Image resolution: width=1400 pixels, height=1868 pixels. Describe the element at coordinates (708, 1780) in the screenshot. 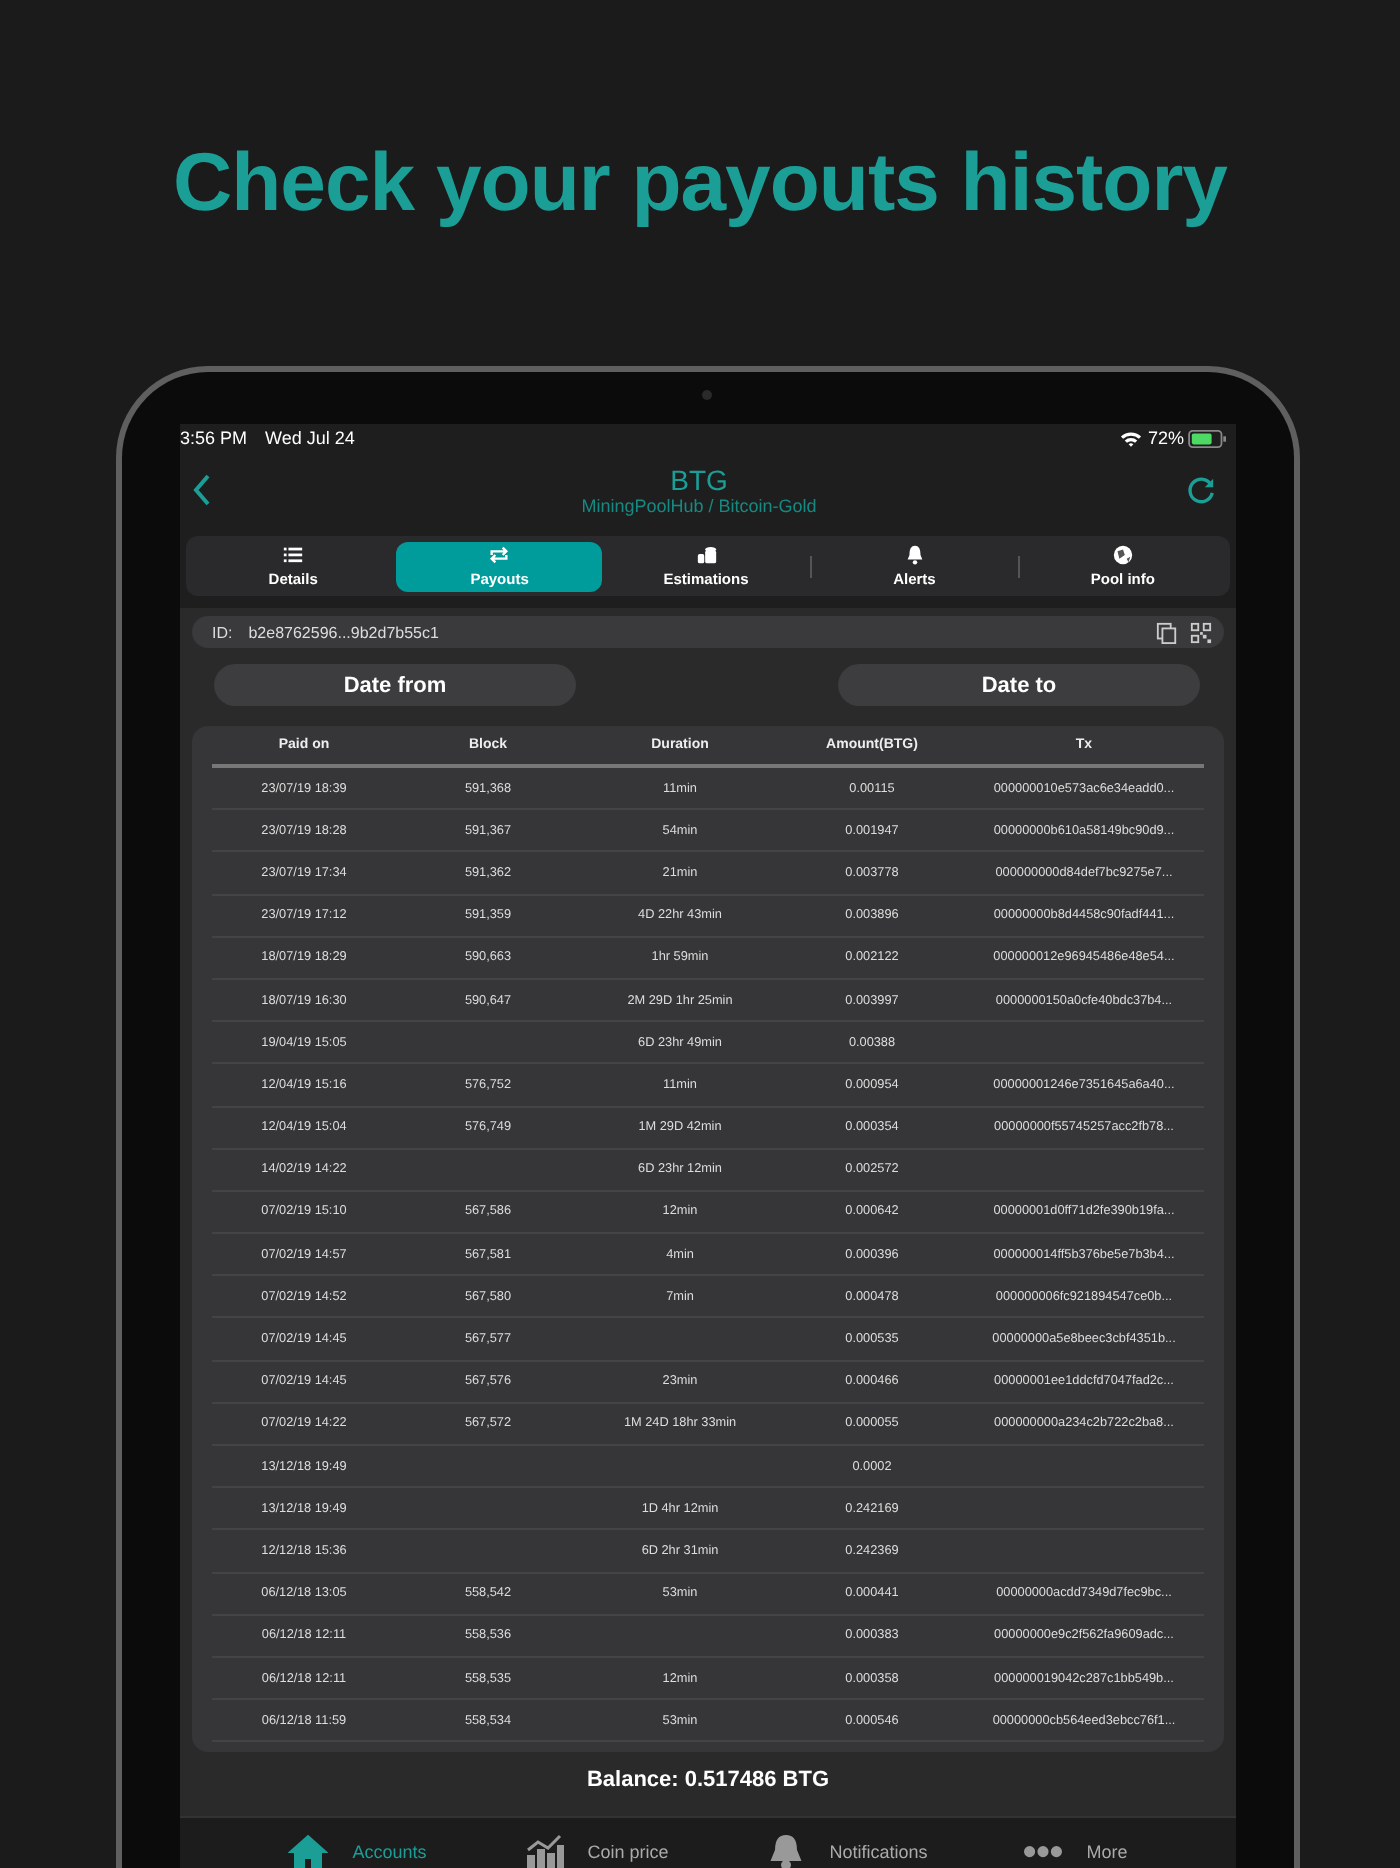

I see `balance-total: Balance: 0.517486 BTG` at that location.